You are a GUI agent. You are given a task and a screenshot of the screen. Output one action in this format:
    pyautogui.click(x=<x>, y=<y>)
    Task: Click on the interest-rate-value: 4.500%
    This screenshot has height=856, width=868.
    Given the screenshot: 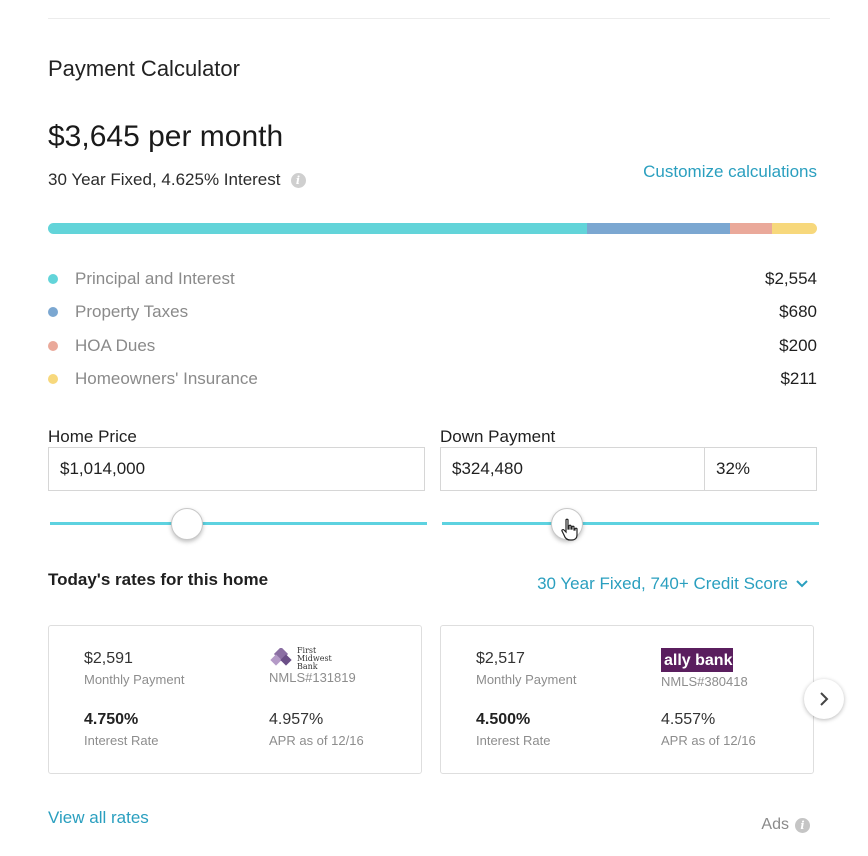 What is the action you would take?
    pyautogui.click(x=503, y=719)
    